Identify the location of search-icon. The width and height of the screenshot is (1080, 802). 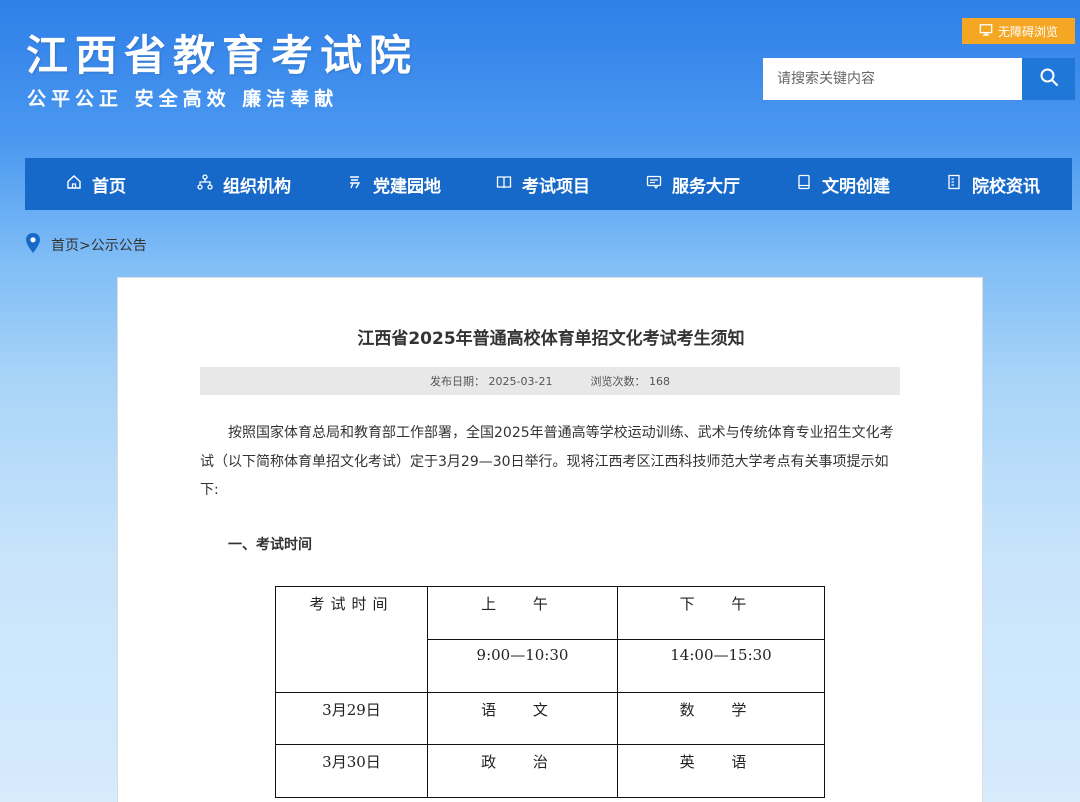
(1049, 79).